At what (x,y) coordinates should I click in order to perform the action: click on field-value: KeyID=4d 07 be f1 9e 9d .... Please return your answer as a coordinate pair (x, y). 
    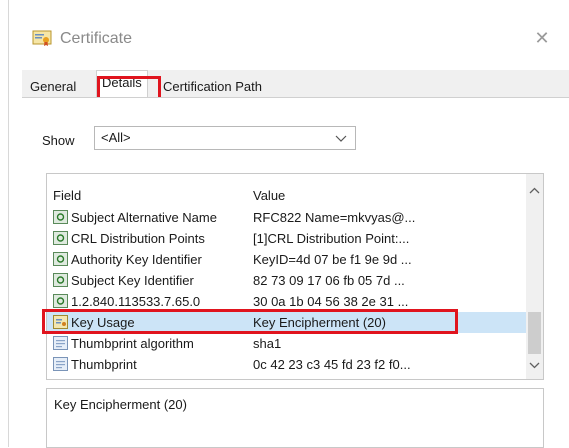
    Looking at the image, I should click on (332, 259).